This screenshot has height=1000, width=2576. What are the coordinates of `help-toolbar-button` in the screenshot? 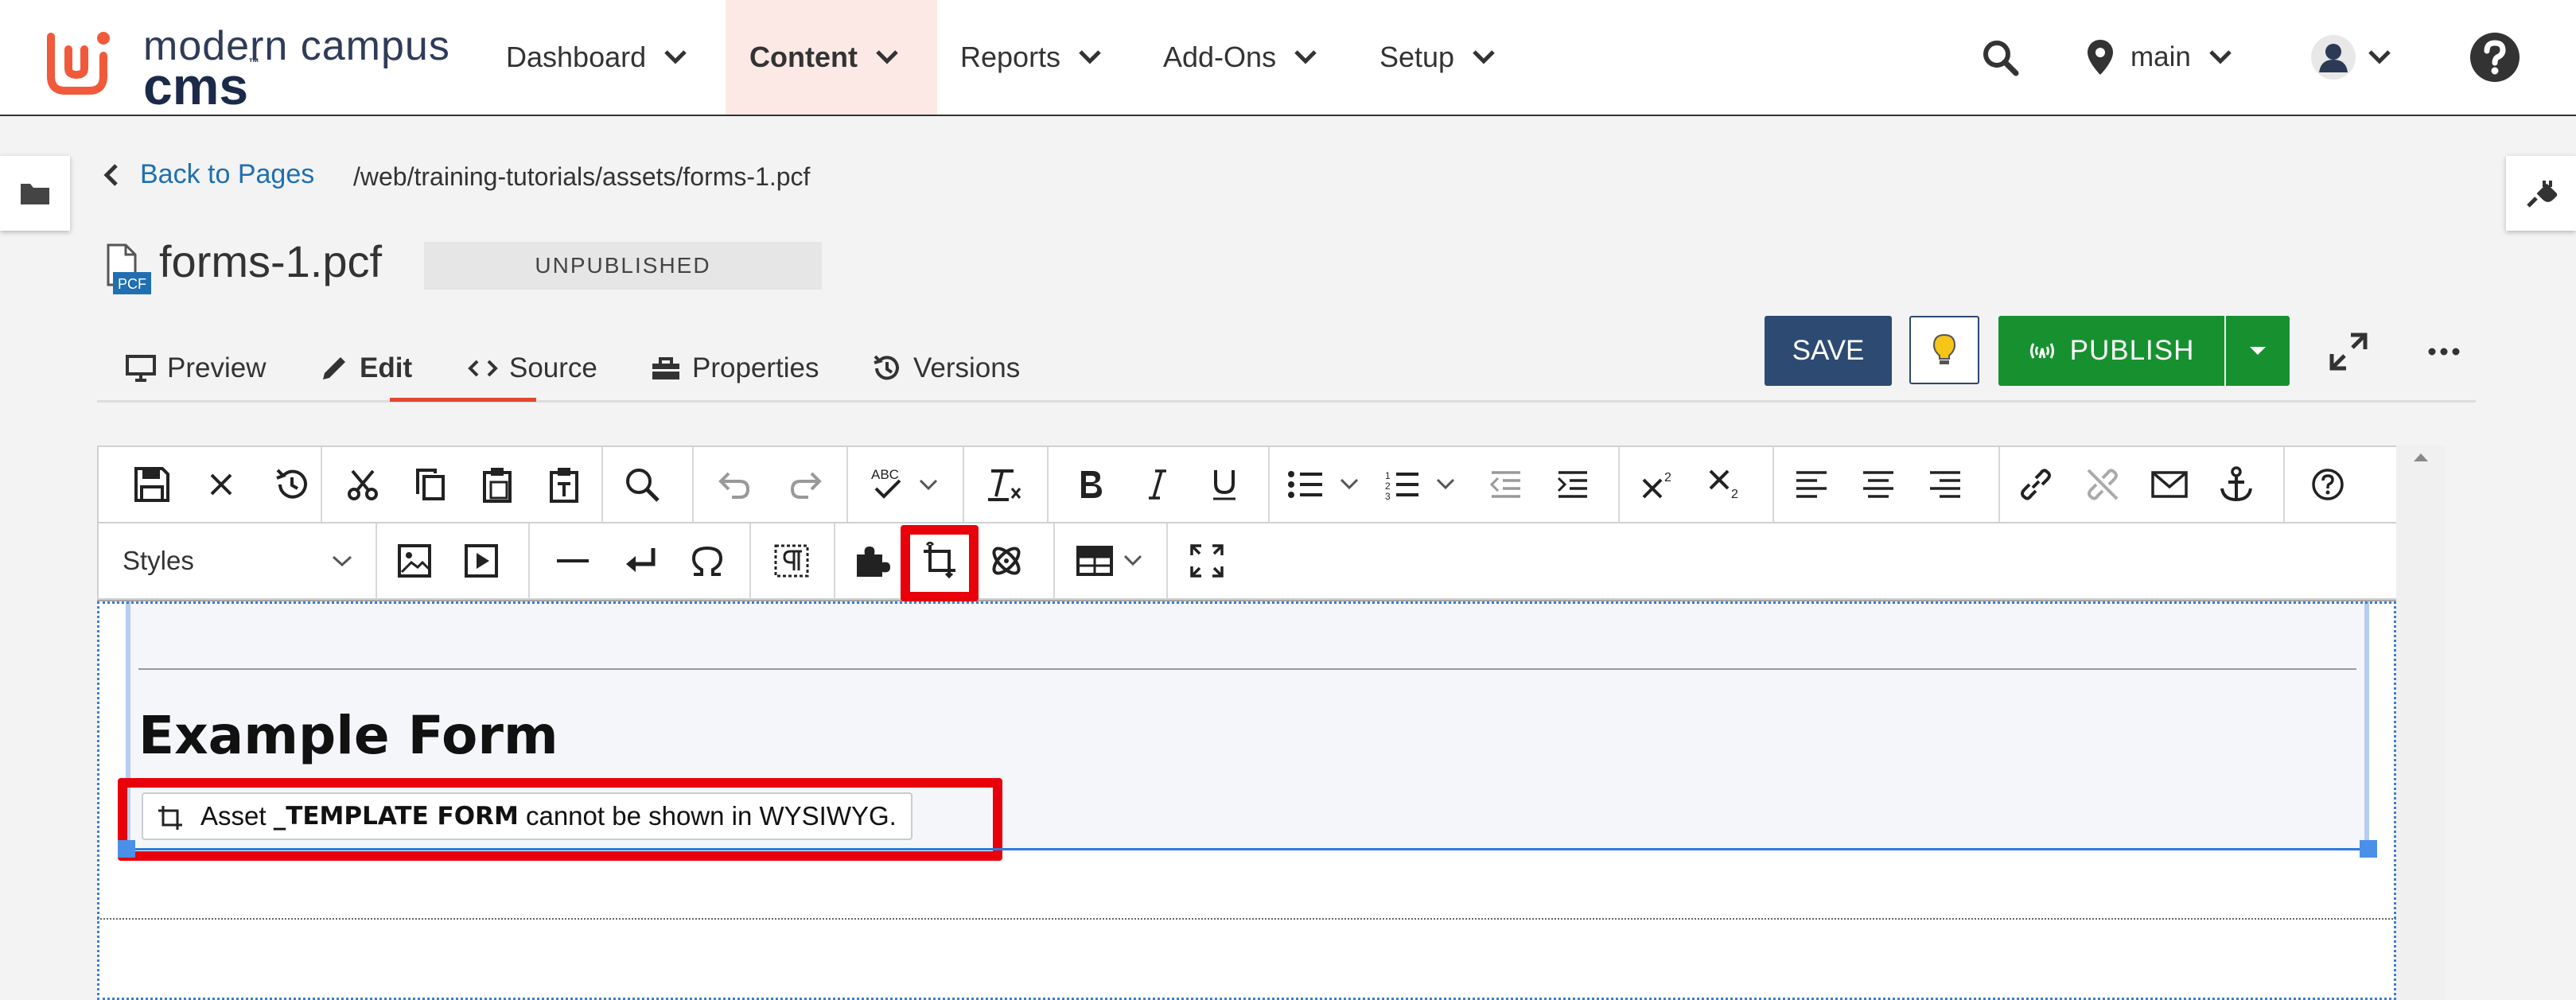 It's located at (2328, 484).